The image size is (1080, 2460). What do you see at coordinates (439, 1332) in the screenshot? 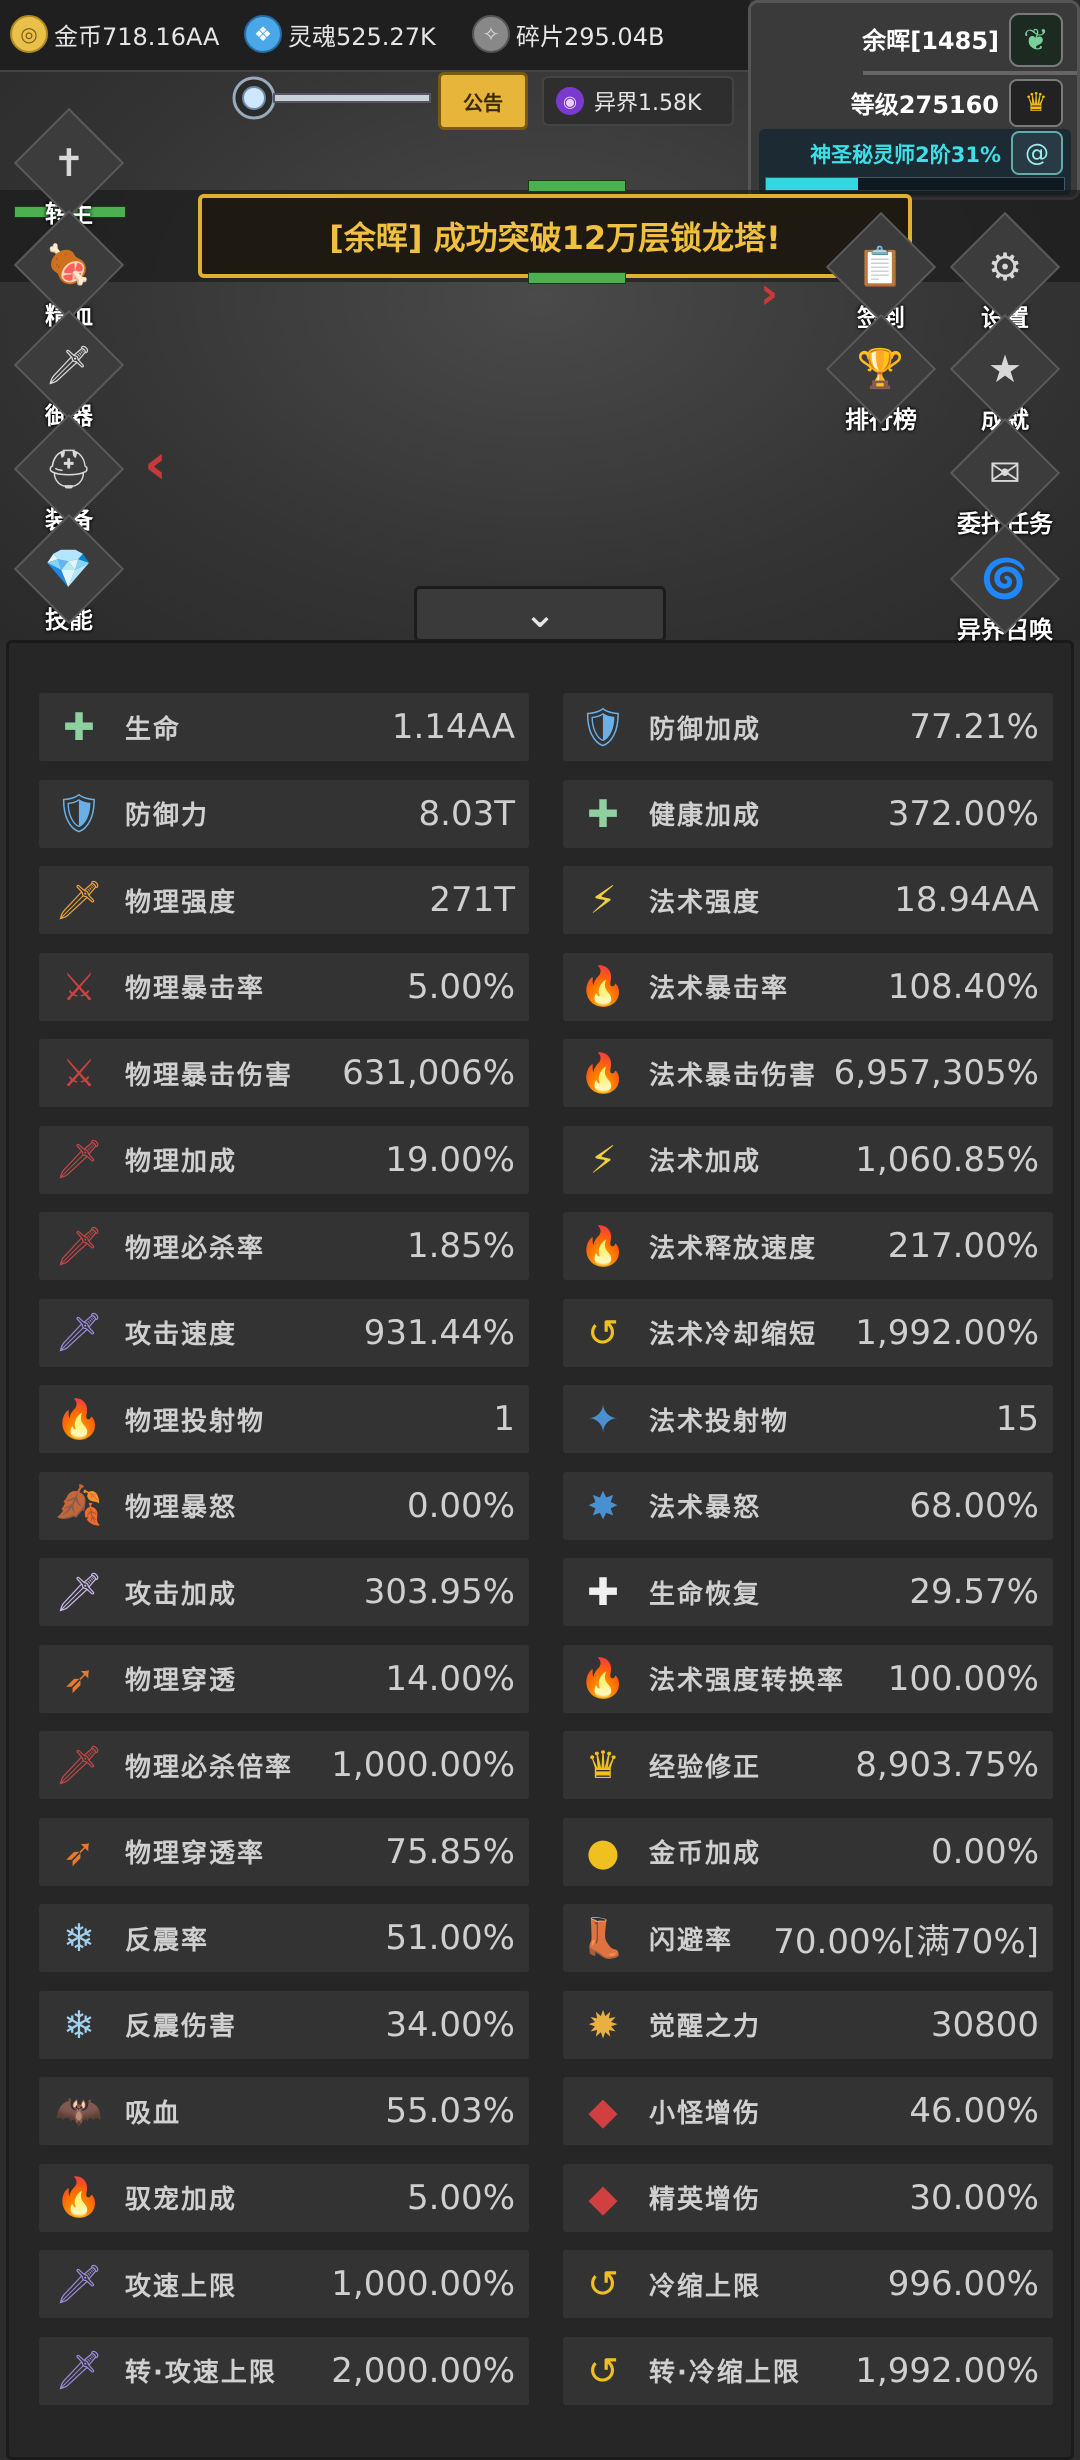
I see `stat-value: 931.44%` at bounding box center [439, 1332].